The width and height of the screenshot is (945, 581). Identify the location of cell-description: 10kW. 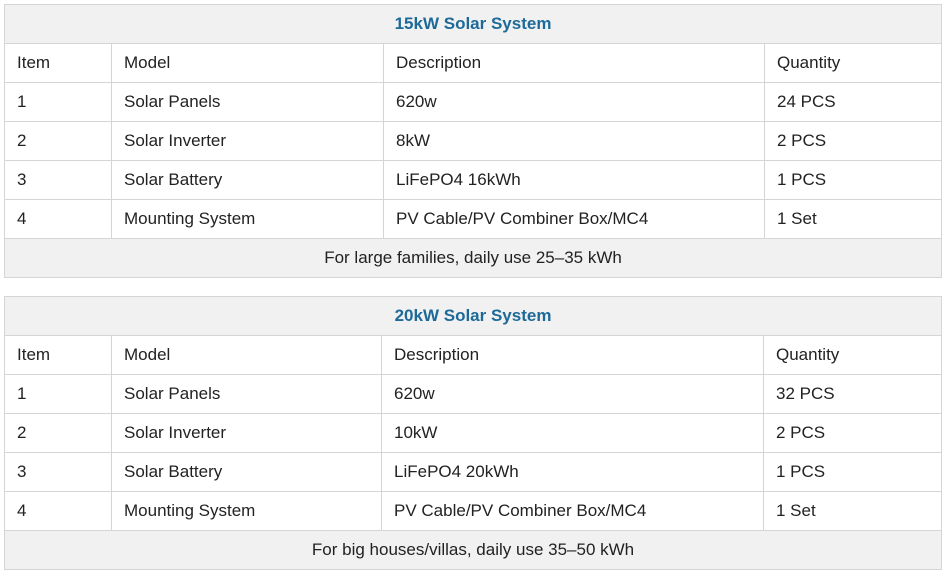
(572, 433).